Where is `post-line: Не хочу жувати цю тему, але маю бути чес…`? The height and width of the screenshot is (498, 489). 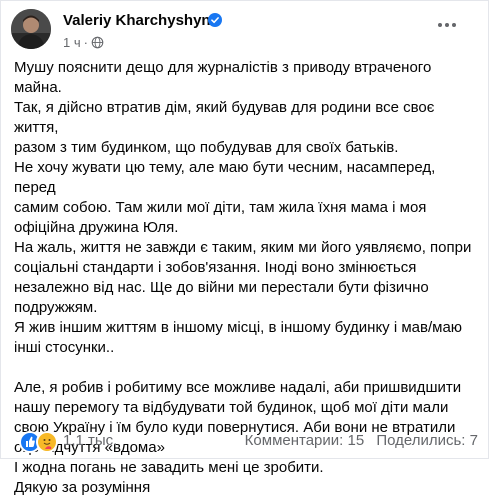 post-line: Не хочу жувати цю тему, але маю бути чес… is located at coordinates (225, 177).